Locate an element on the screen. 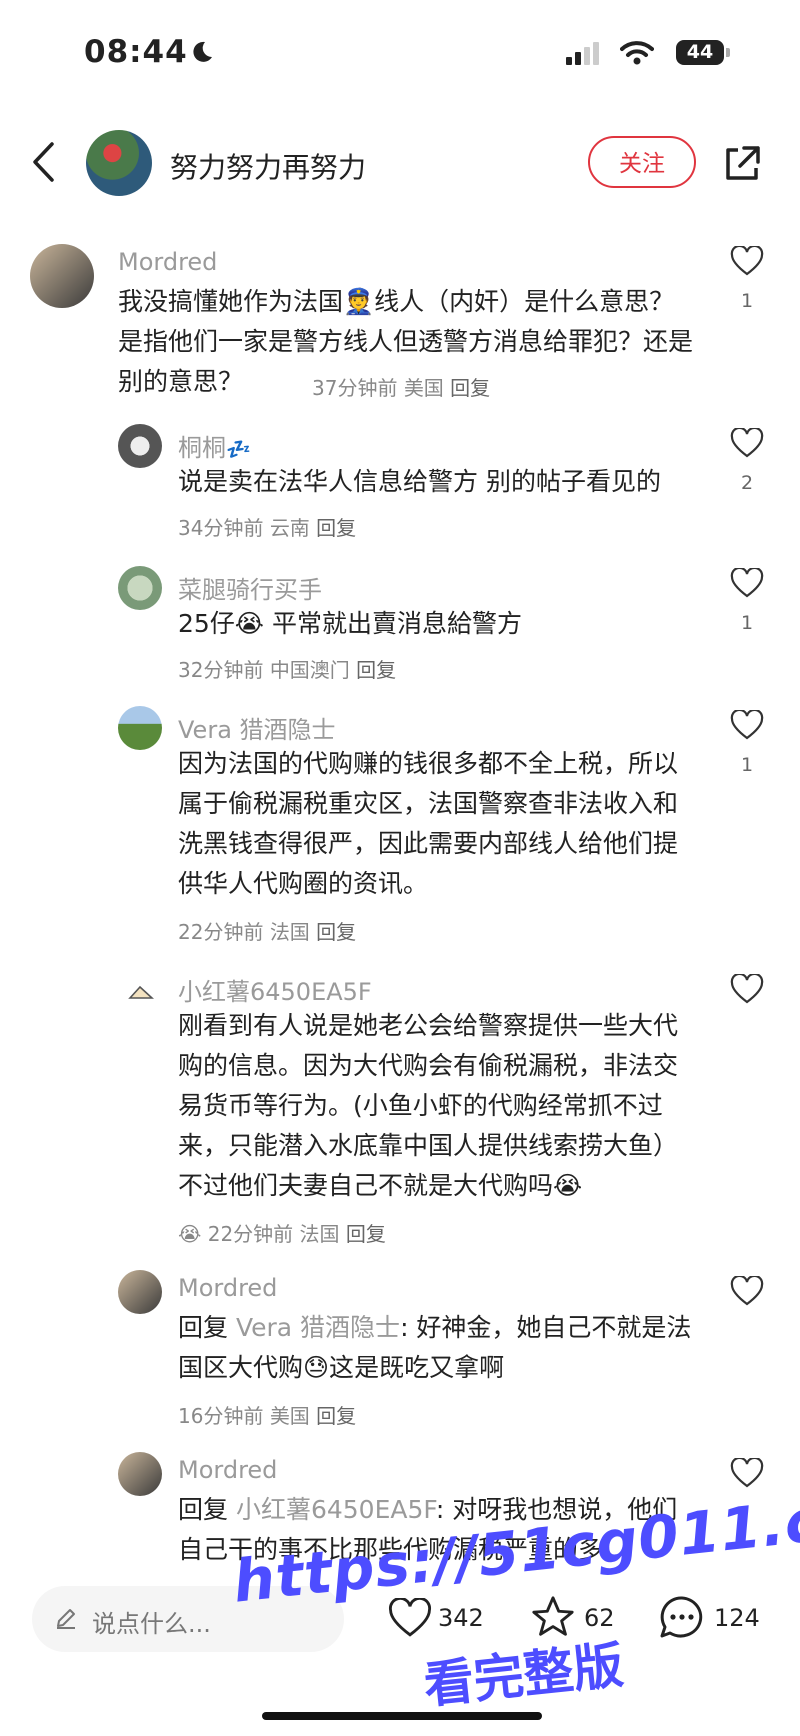 This screenshot has height=1736, width=800. author-name: 努力努力再努力 is located at coordinates (268, 166).